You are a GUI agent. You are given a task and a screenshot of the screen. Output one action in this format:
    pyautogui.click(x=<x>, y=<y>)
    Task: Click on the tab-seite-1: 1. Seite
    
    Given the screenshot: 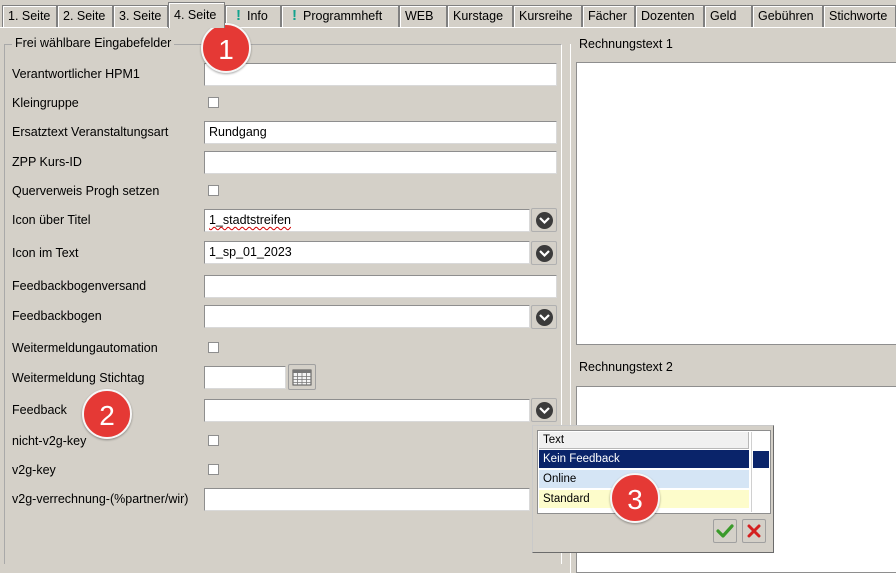 What is the action you would take?
    pyautogui.click(x=29, y=16)
    